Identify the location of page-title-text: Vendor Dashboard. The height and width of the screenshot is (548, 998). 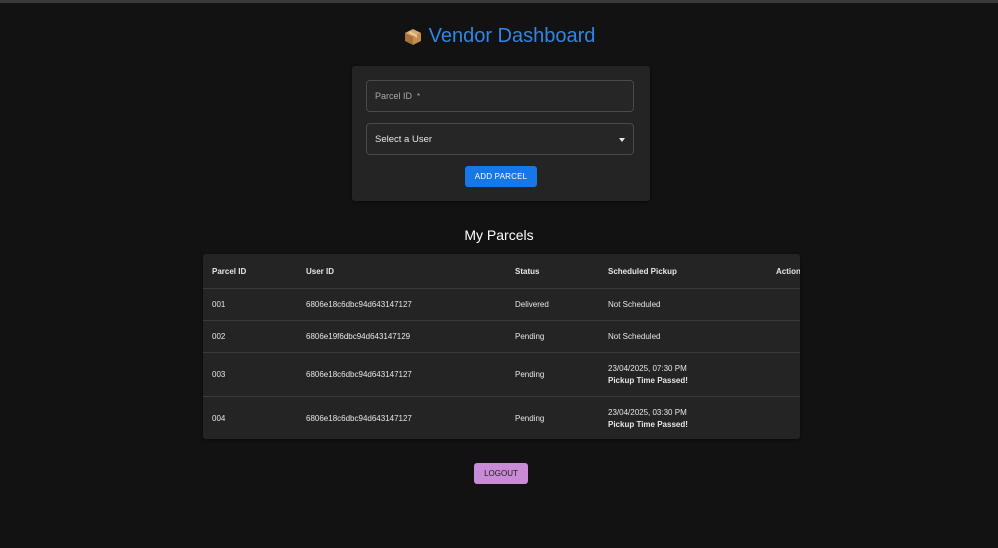
(512, 36).